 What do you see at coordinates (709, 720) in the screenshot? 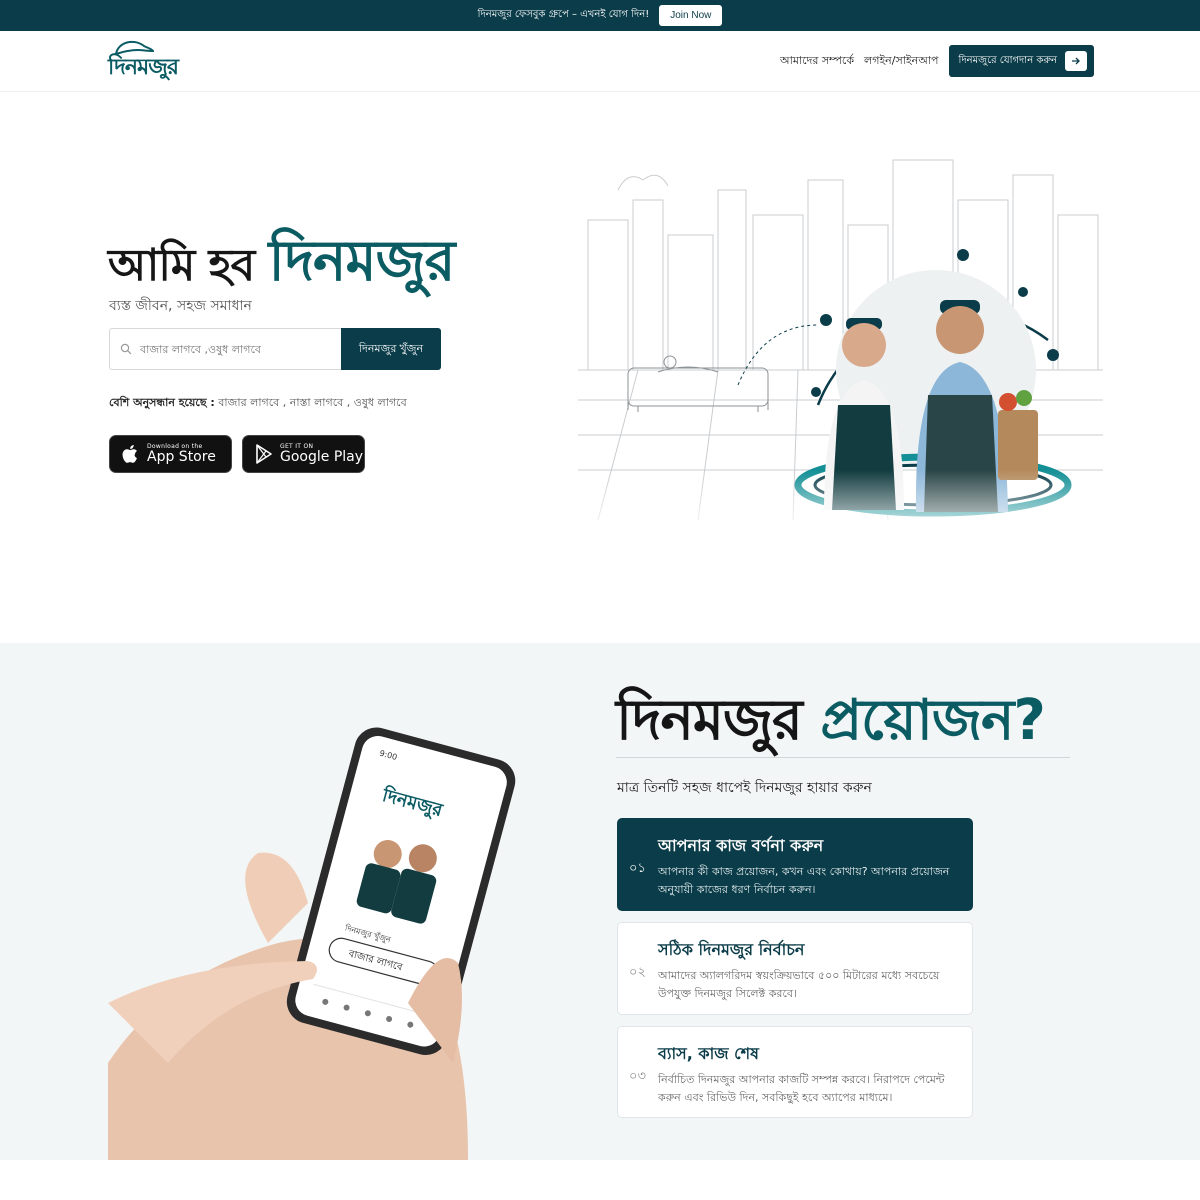
I see `section2-title-plain: দিনমজুর` at bounding box center [709, 720].